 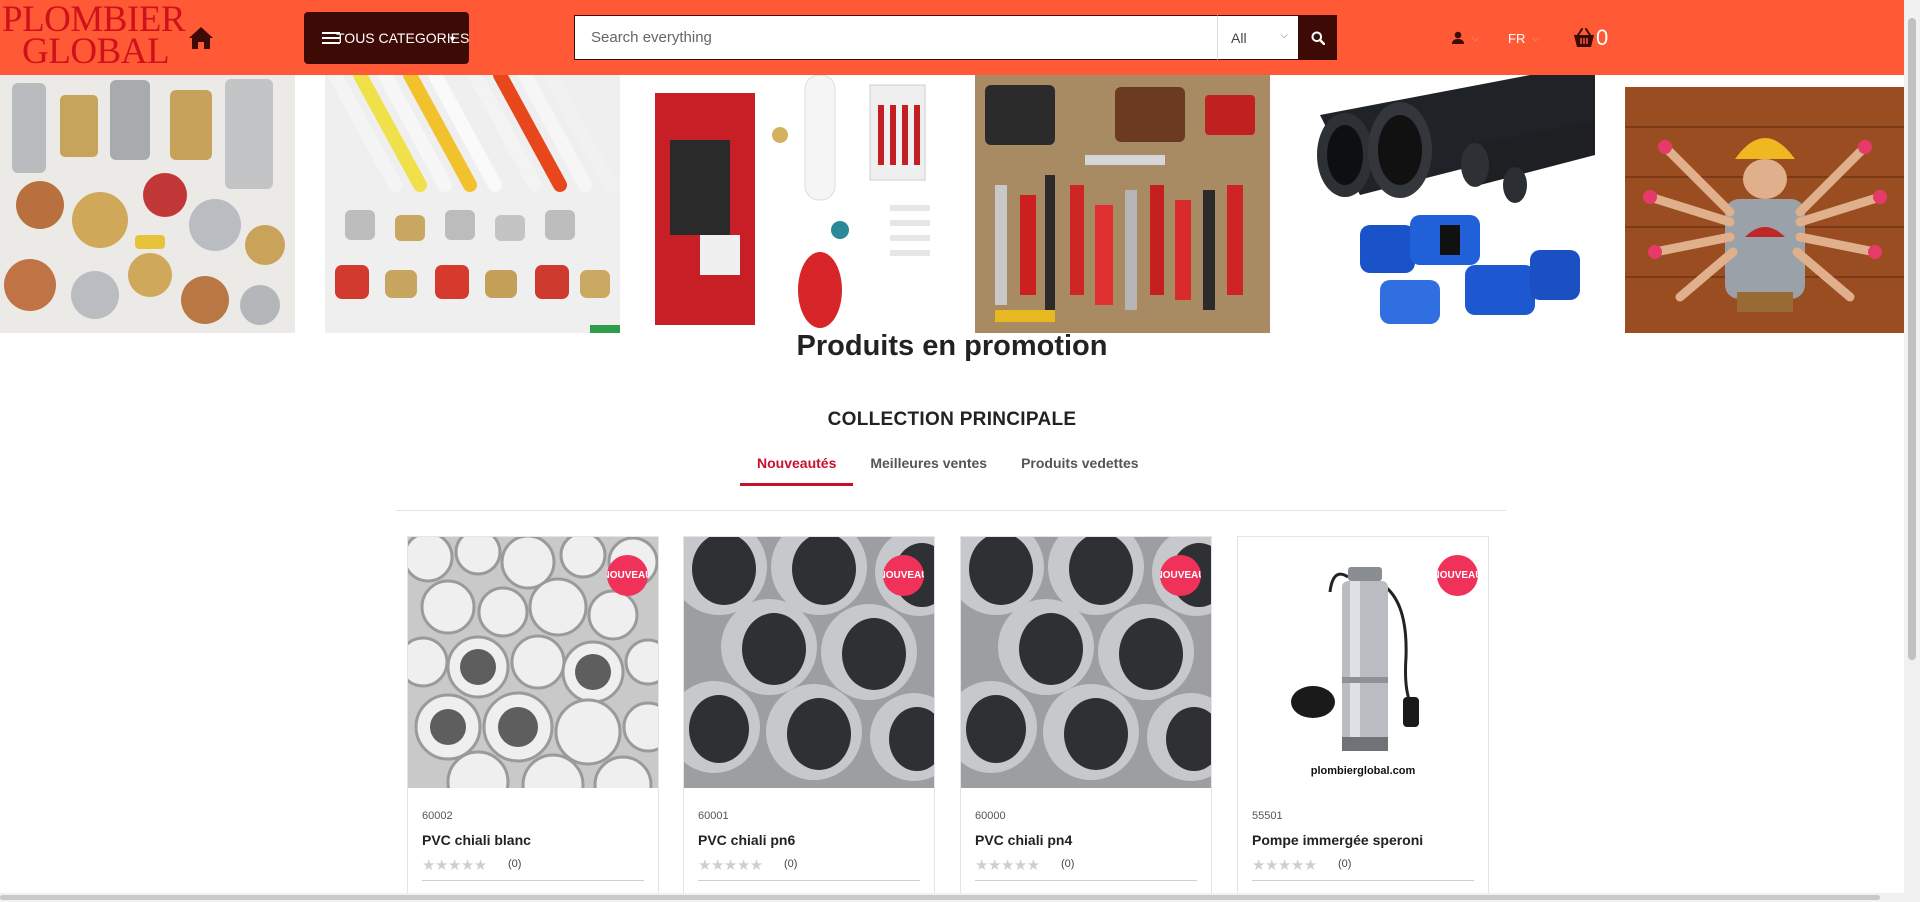 I want to click on cart-button: 0, so click(x=1590, y=38).